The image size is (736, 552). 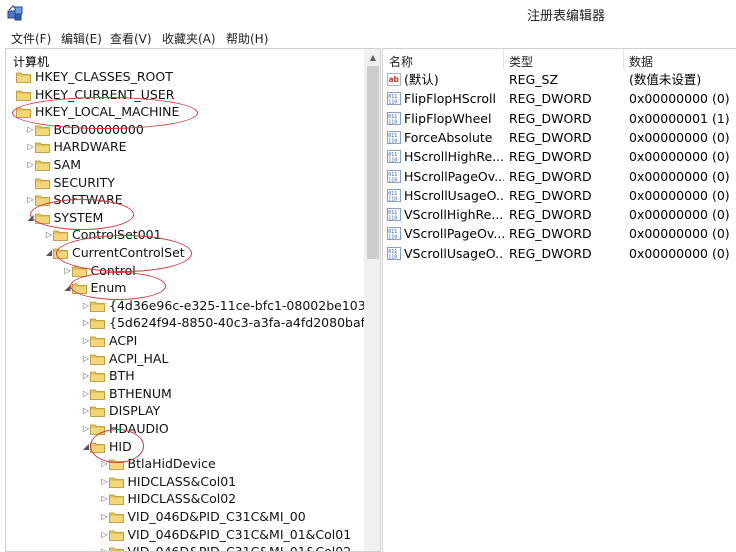 I want to click on tree-node-label: HDAUDIO, so click(x=139, y=428).